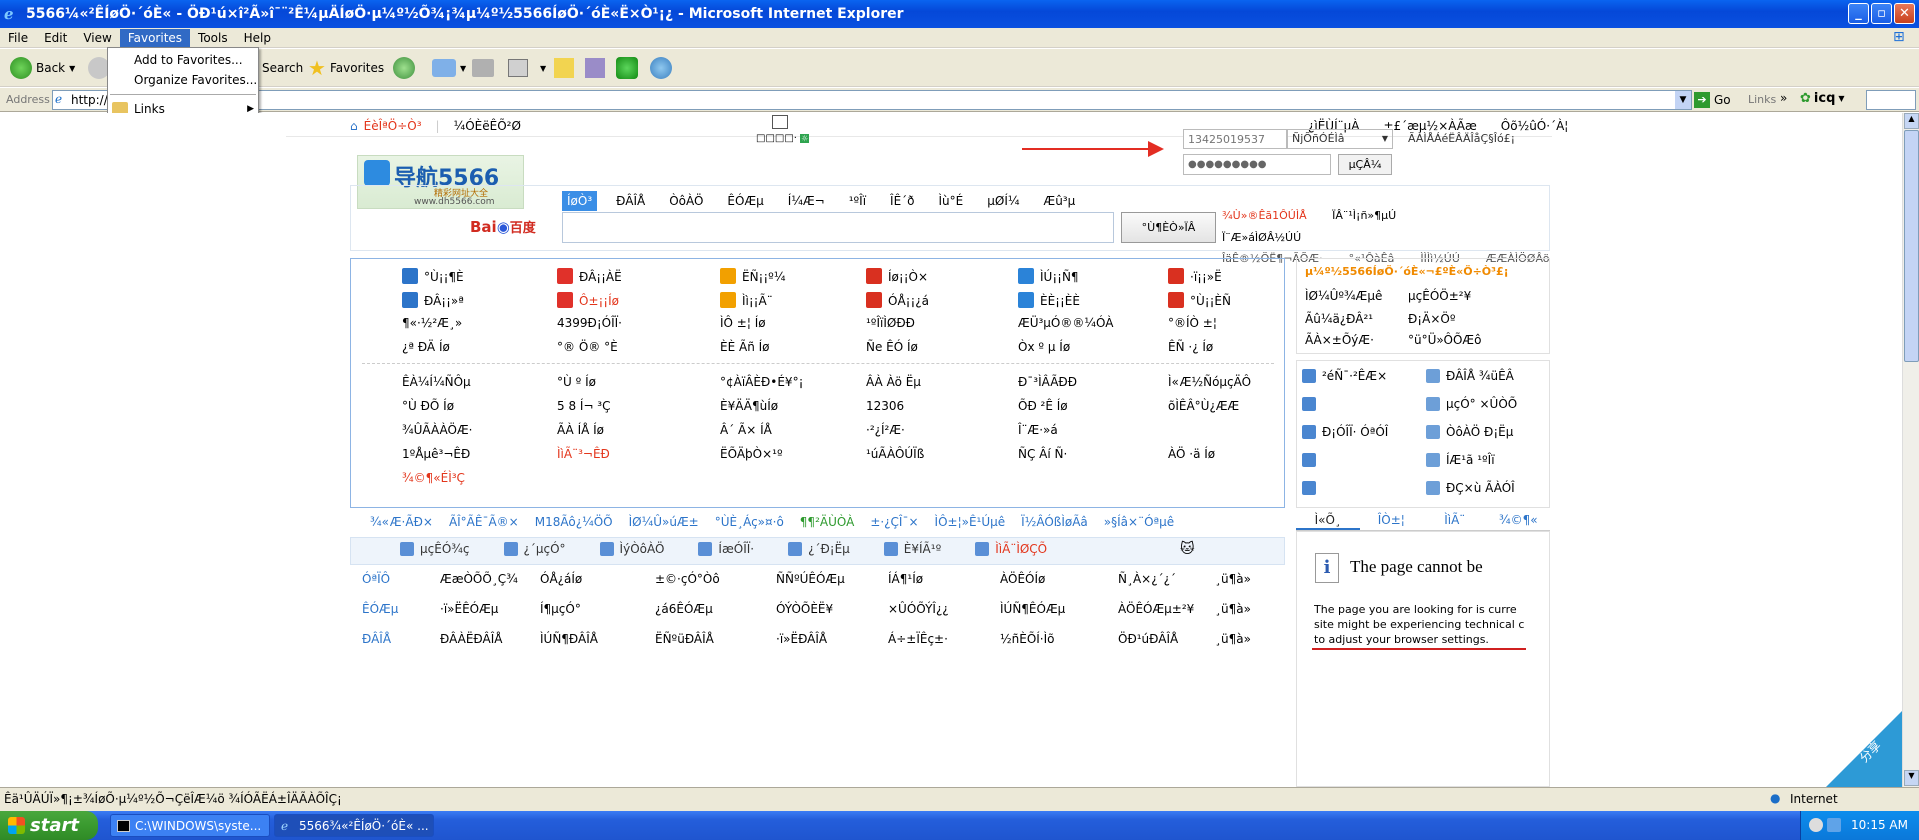  Describe the element at coordinates (1904, 13) in the screenshot. I see `close-button: ✕` at that location.